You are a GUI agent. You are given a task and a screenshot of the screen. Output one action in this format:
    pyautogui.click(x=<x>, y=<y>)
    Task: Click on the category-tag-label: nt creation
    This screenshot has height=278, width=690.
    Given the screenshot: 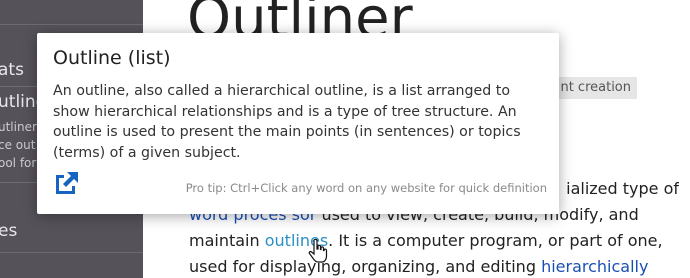 What is the action you would take?
    pyautogui.click(x=595, y=87)
    